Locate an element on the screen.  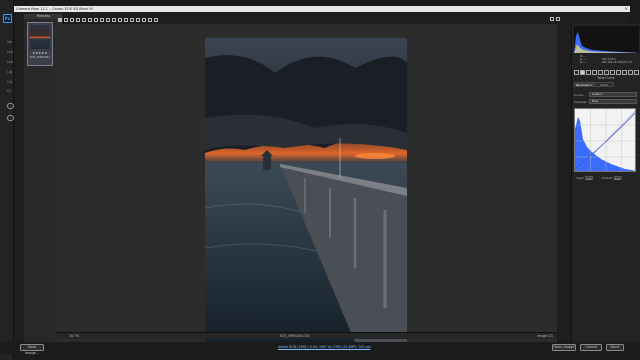
preferences-icon is located at coordinates (138, 20).